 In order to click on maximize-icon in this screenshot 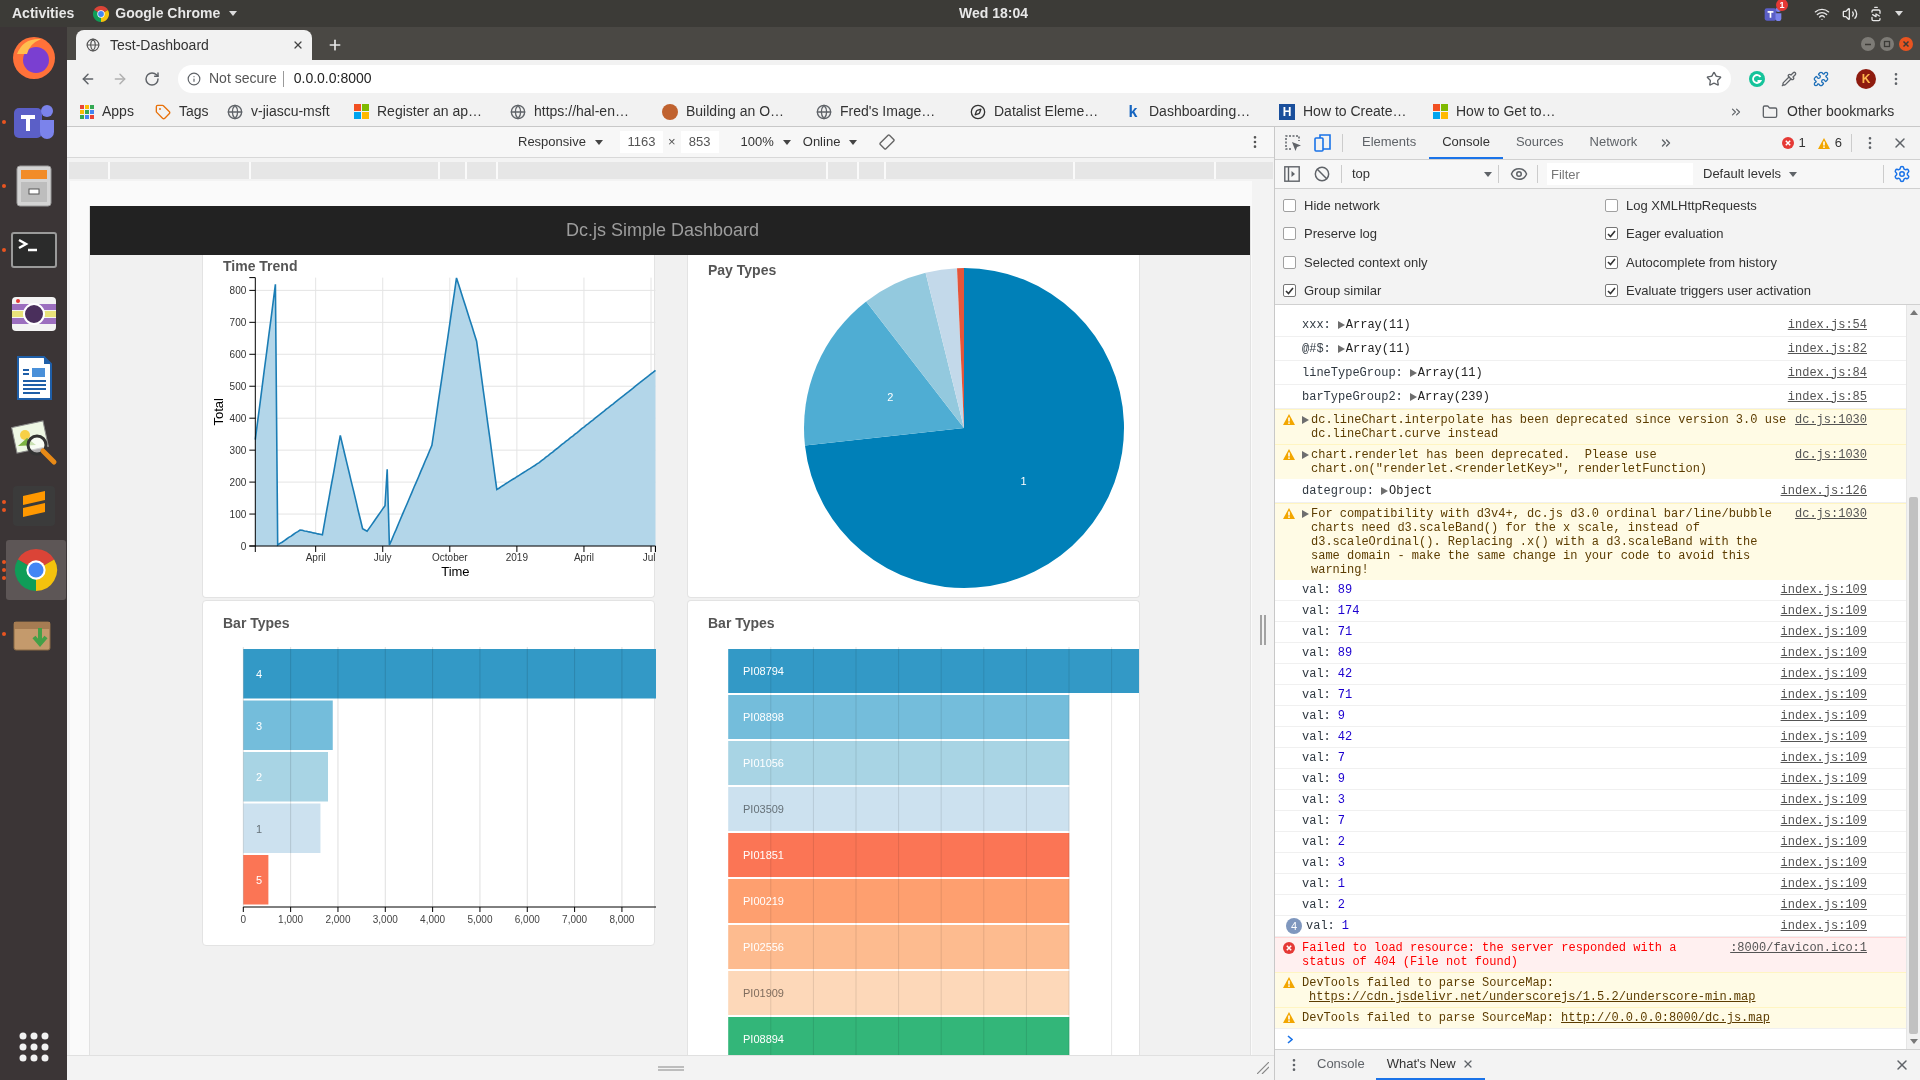, I will do `click(1887, 43)`.